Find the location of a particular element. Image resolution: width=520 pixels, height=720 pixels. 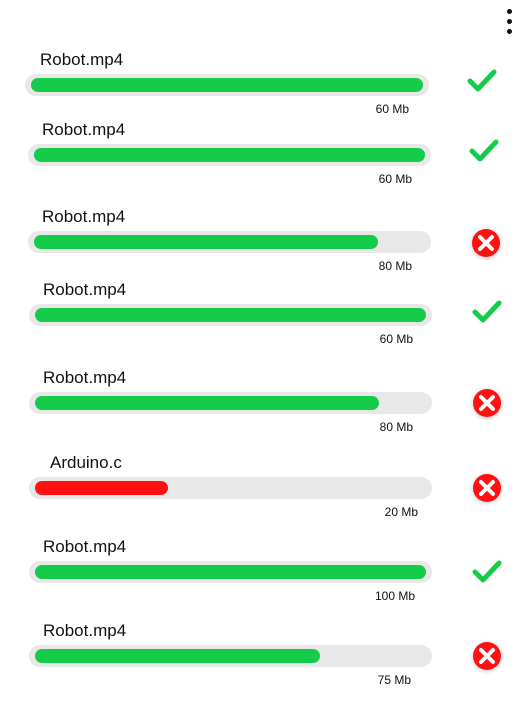

file-row: Robot.mp4 100 Mb is located at coordinates (260, 577).